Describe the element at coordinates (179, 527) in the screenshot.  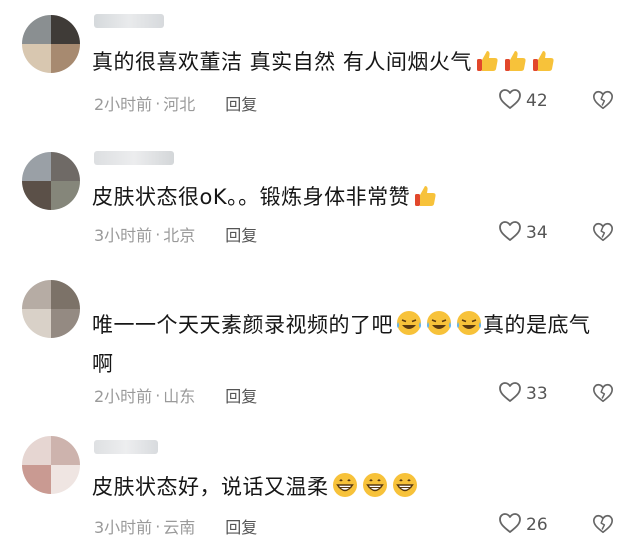
I see `comment-location: 云南` at that location.